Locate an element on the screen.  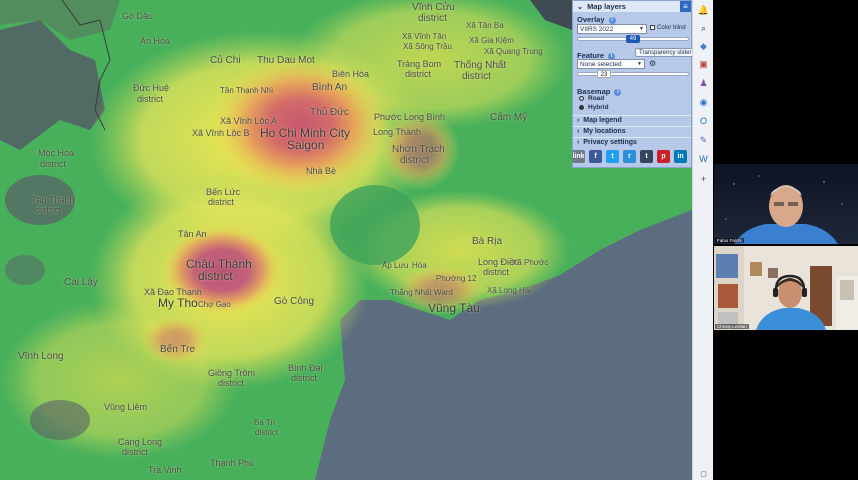
basemap-hybrid-radio: Hybrid is located at coordinates (594, 107).